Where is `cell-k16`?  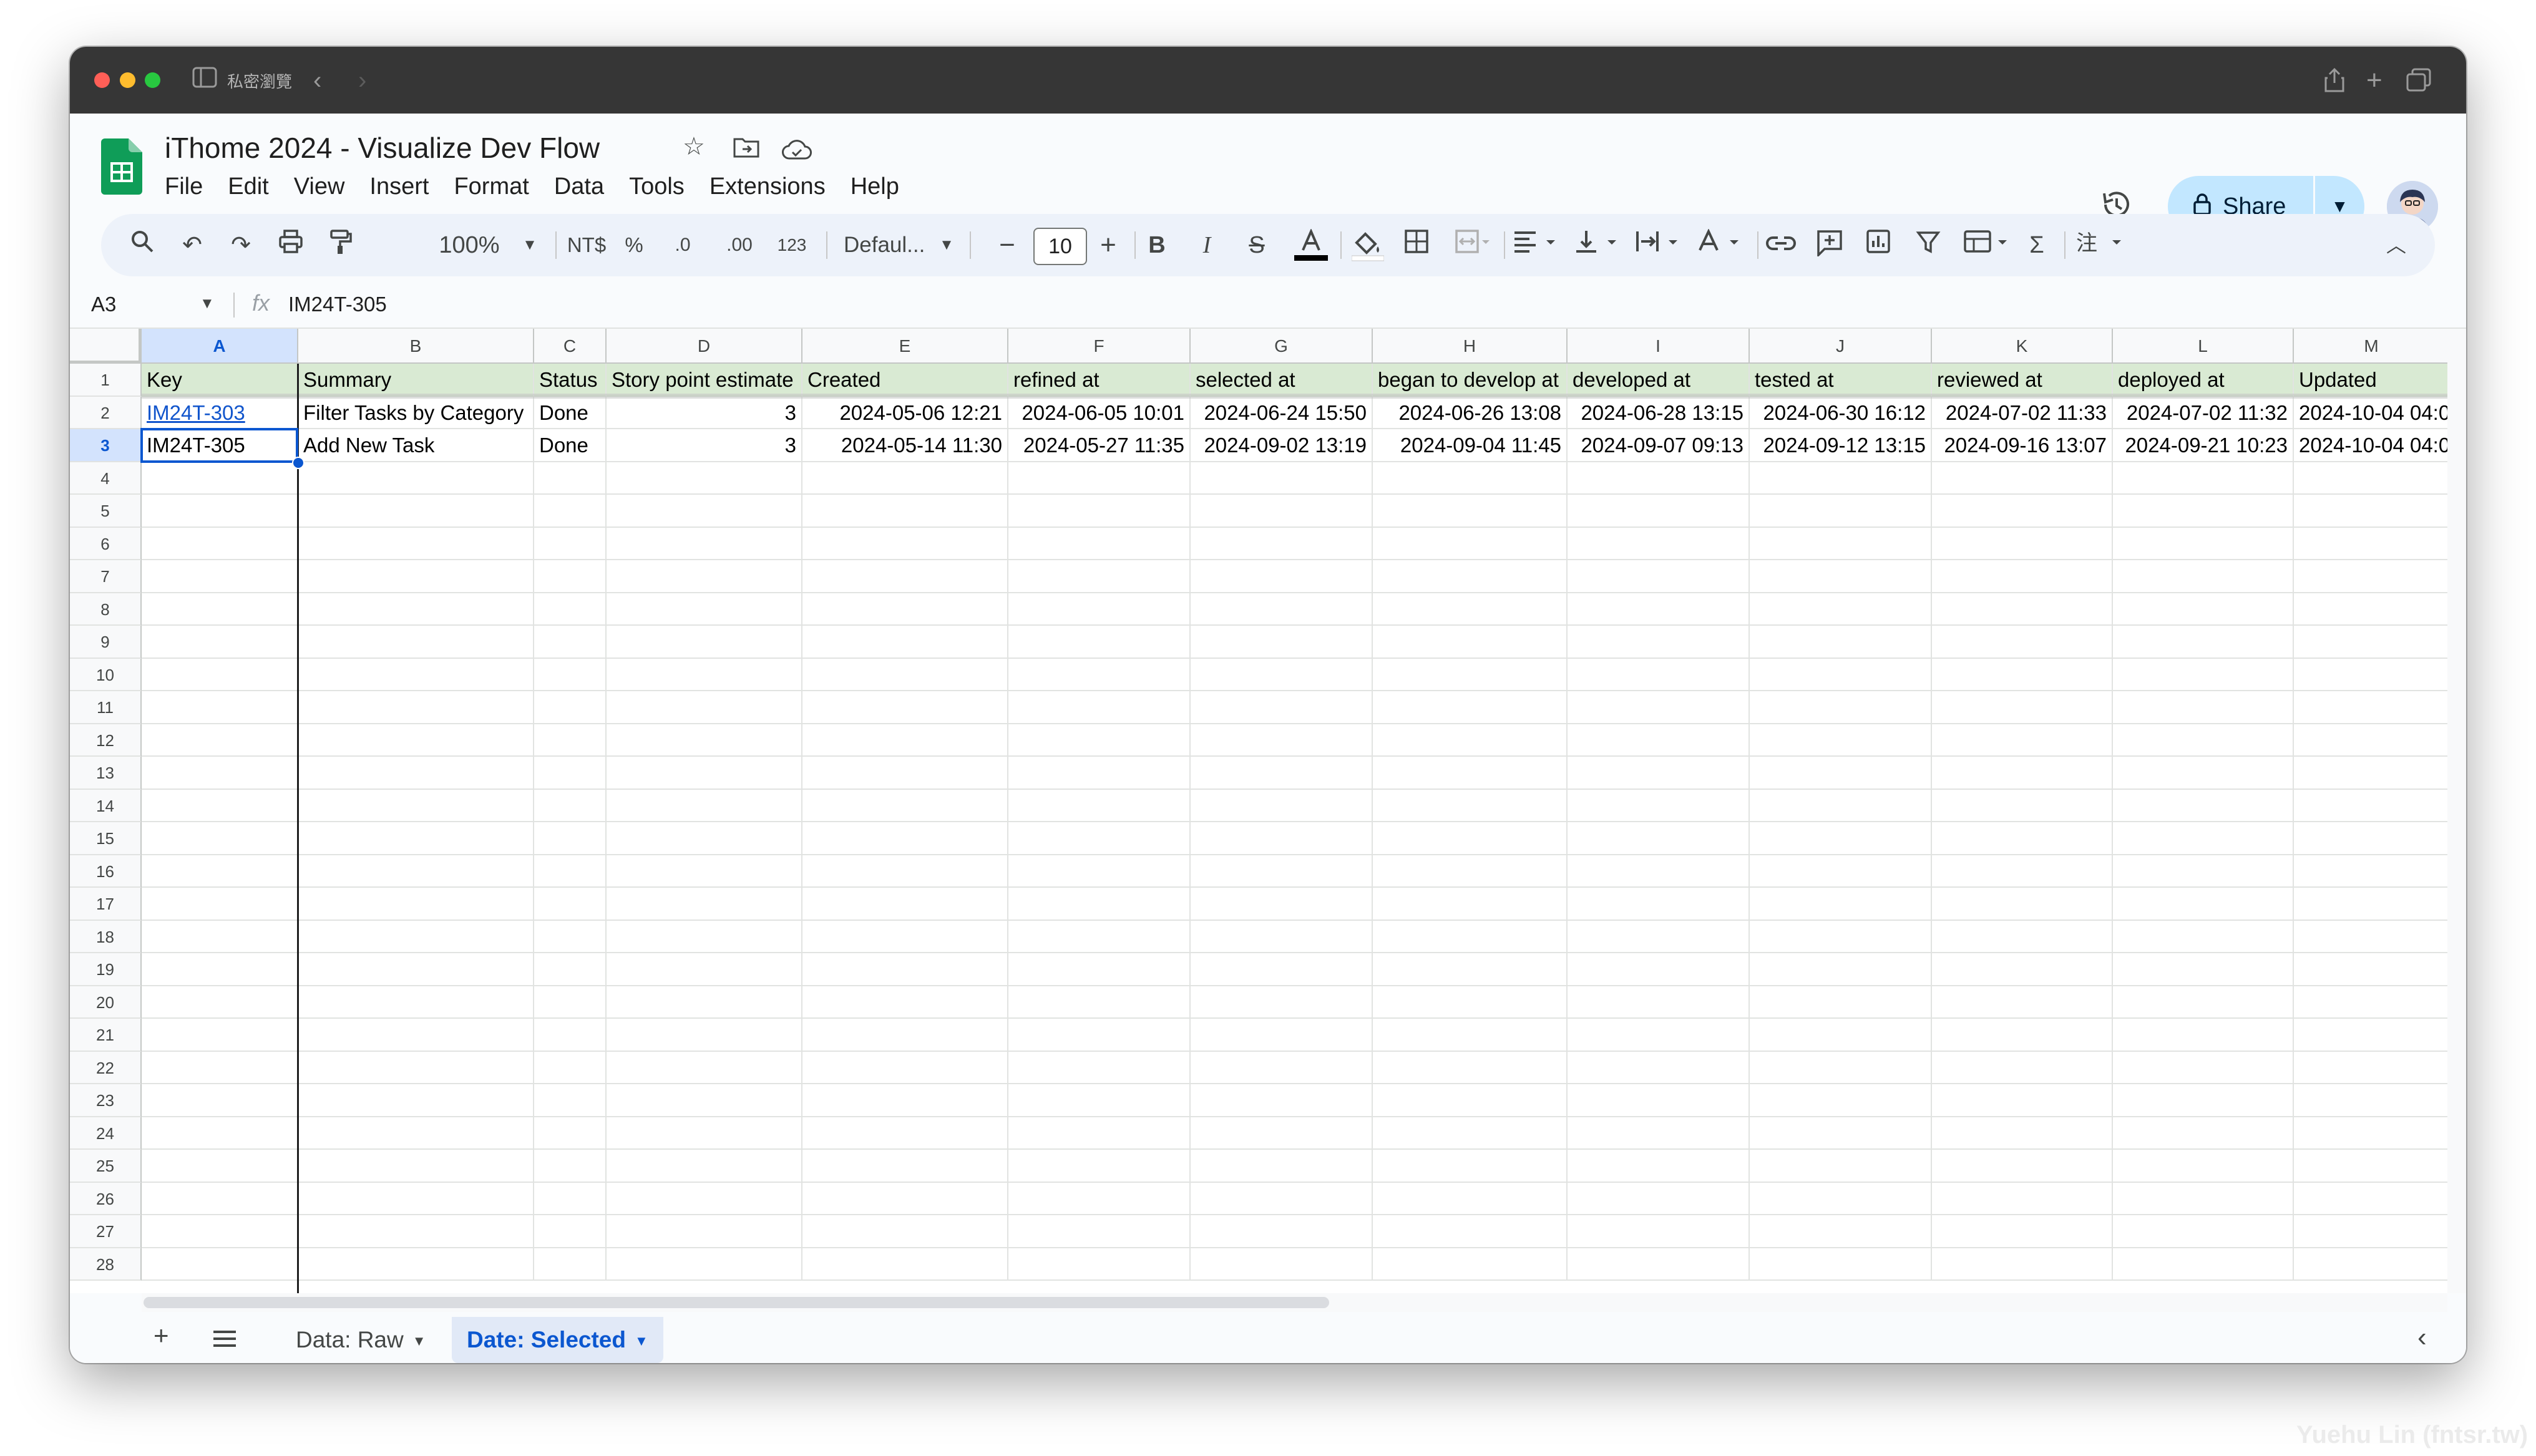 cell-k16 is located at coordinates (2023, 871).